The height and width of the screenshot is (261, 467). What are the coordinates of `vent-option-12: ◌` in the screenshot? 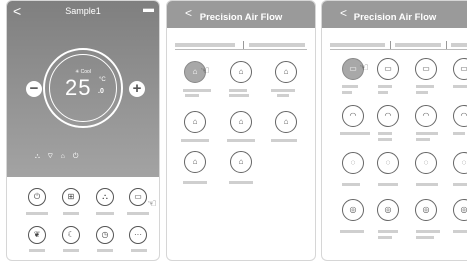 It's located at (460, 163).